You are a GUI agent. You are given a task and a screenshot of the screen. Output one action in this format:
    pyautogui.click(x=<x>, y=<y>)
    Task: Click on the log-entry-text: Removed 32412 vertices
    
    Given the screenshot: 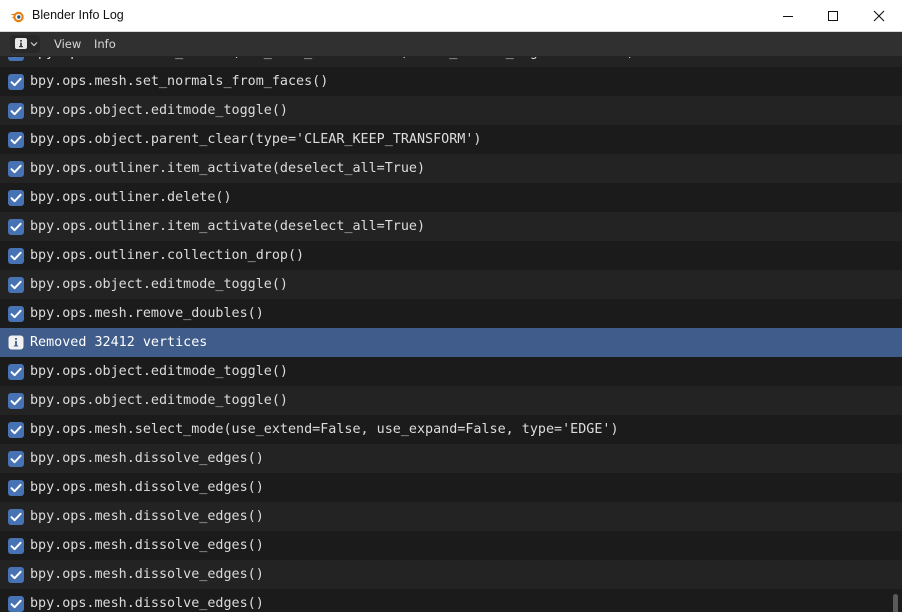 What is the action you would take?
    pyautogui.click(x=119, y=342)
    